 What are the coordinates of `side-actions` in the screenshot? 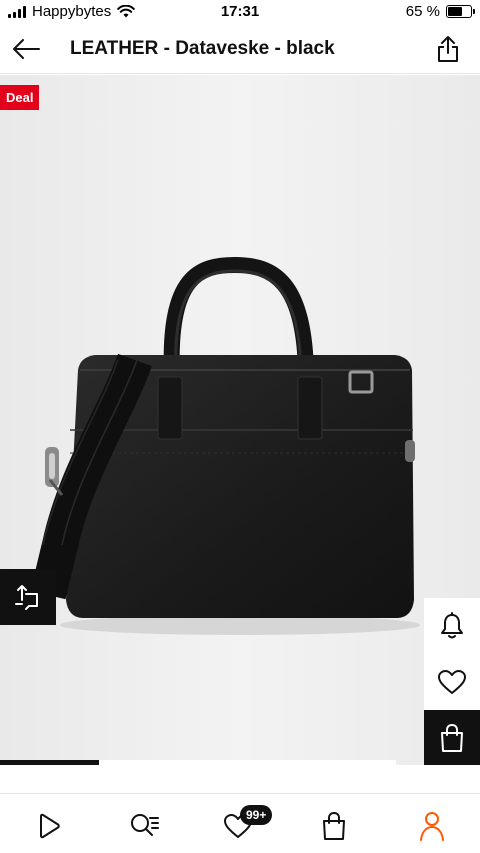 It's located at (452, 681).